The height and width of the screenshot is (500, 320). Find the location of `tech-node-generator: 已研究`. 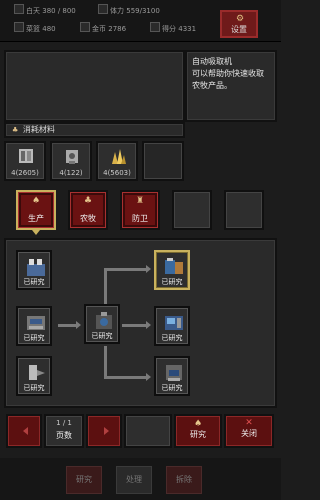

tech-node-generator: 已研究 is located at coordinates (102, 324).